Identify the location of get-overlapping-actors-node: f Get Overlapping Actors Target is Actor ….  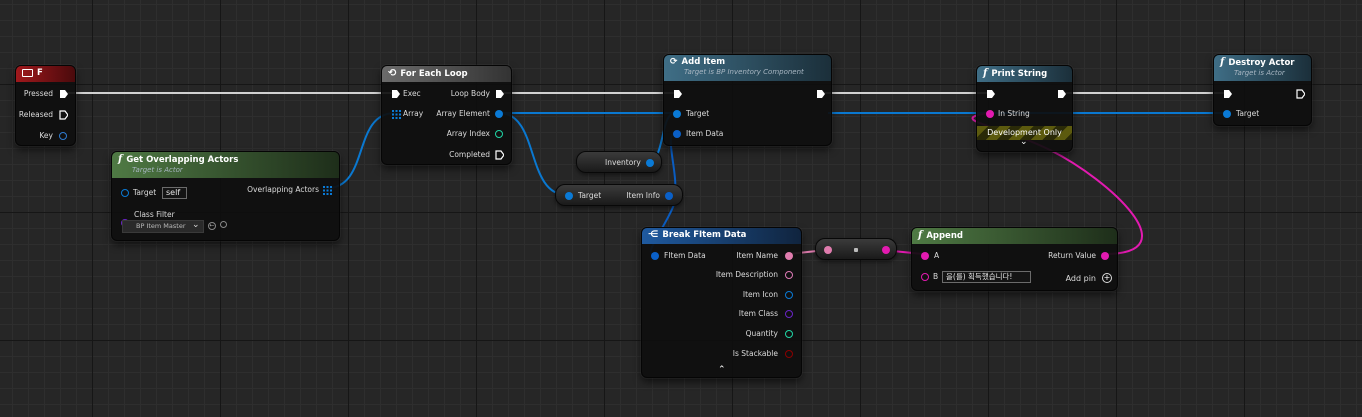
(225, 196).